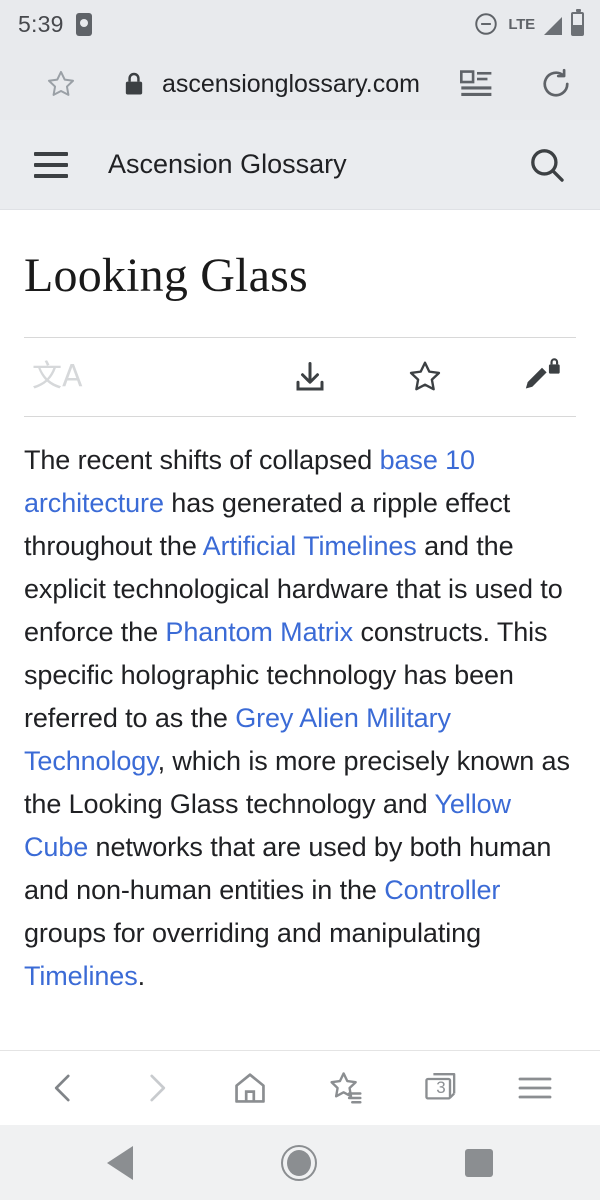 The width and height of the screenshot is (600, 1200). I want to click on status-bar-clock: 5:39, so click(41, 23).